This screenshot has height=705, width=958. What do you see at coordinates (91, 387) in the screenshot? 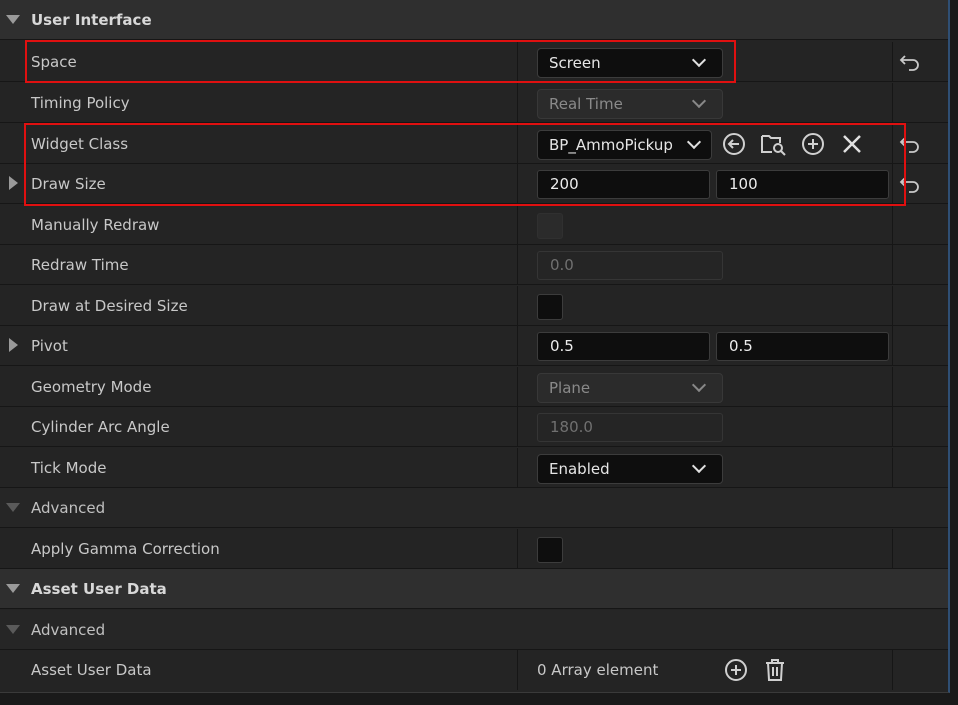
I see `property-label: Geometry Mode` at bounding box center [91, 387].